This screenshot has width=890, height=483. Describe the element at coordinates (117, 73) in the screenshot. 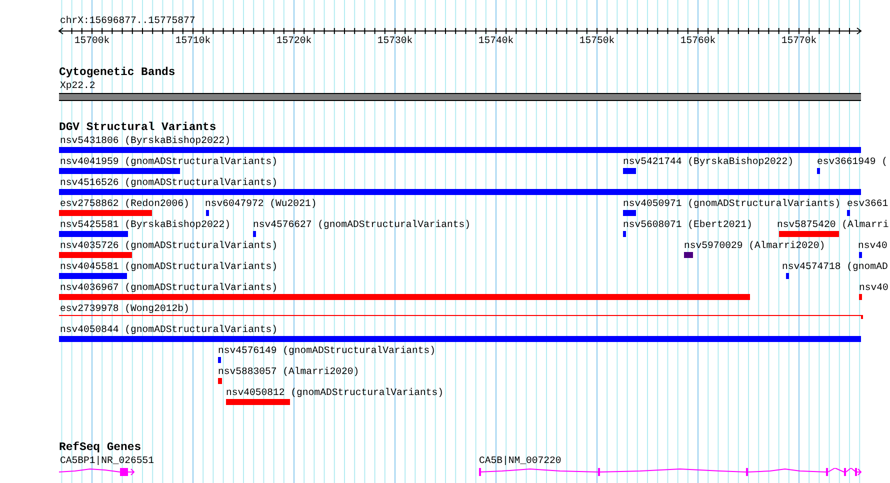

I see `track-title: Cytogenetic Bands` at that location.